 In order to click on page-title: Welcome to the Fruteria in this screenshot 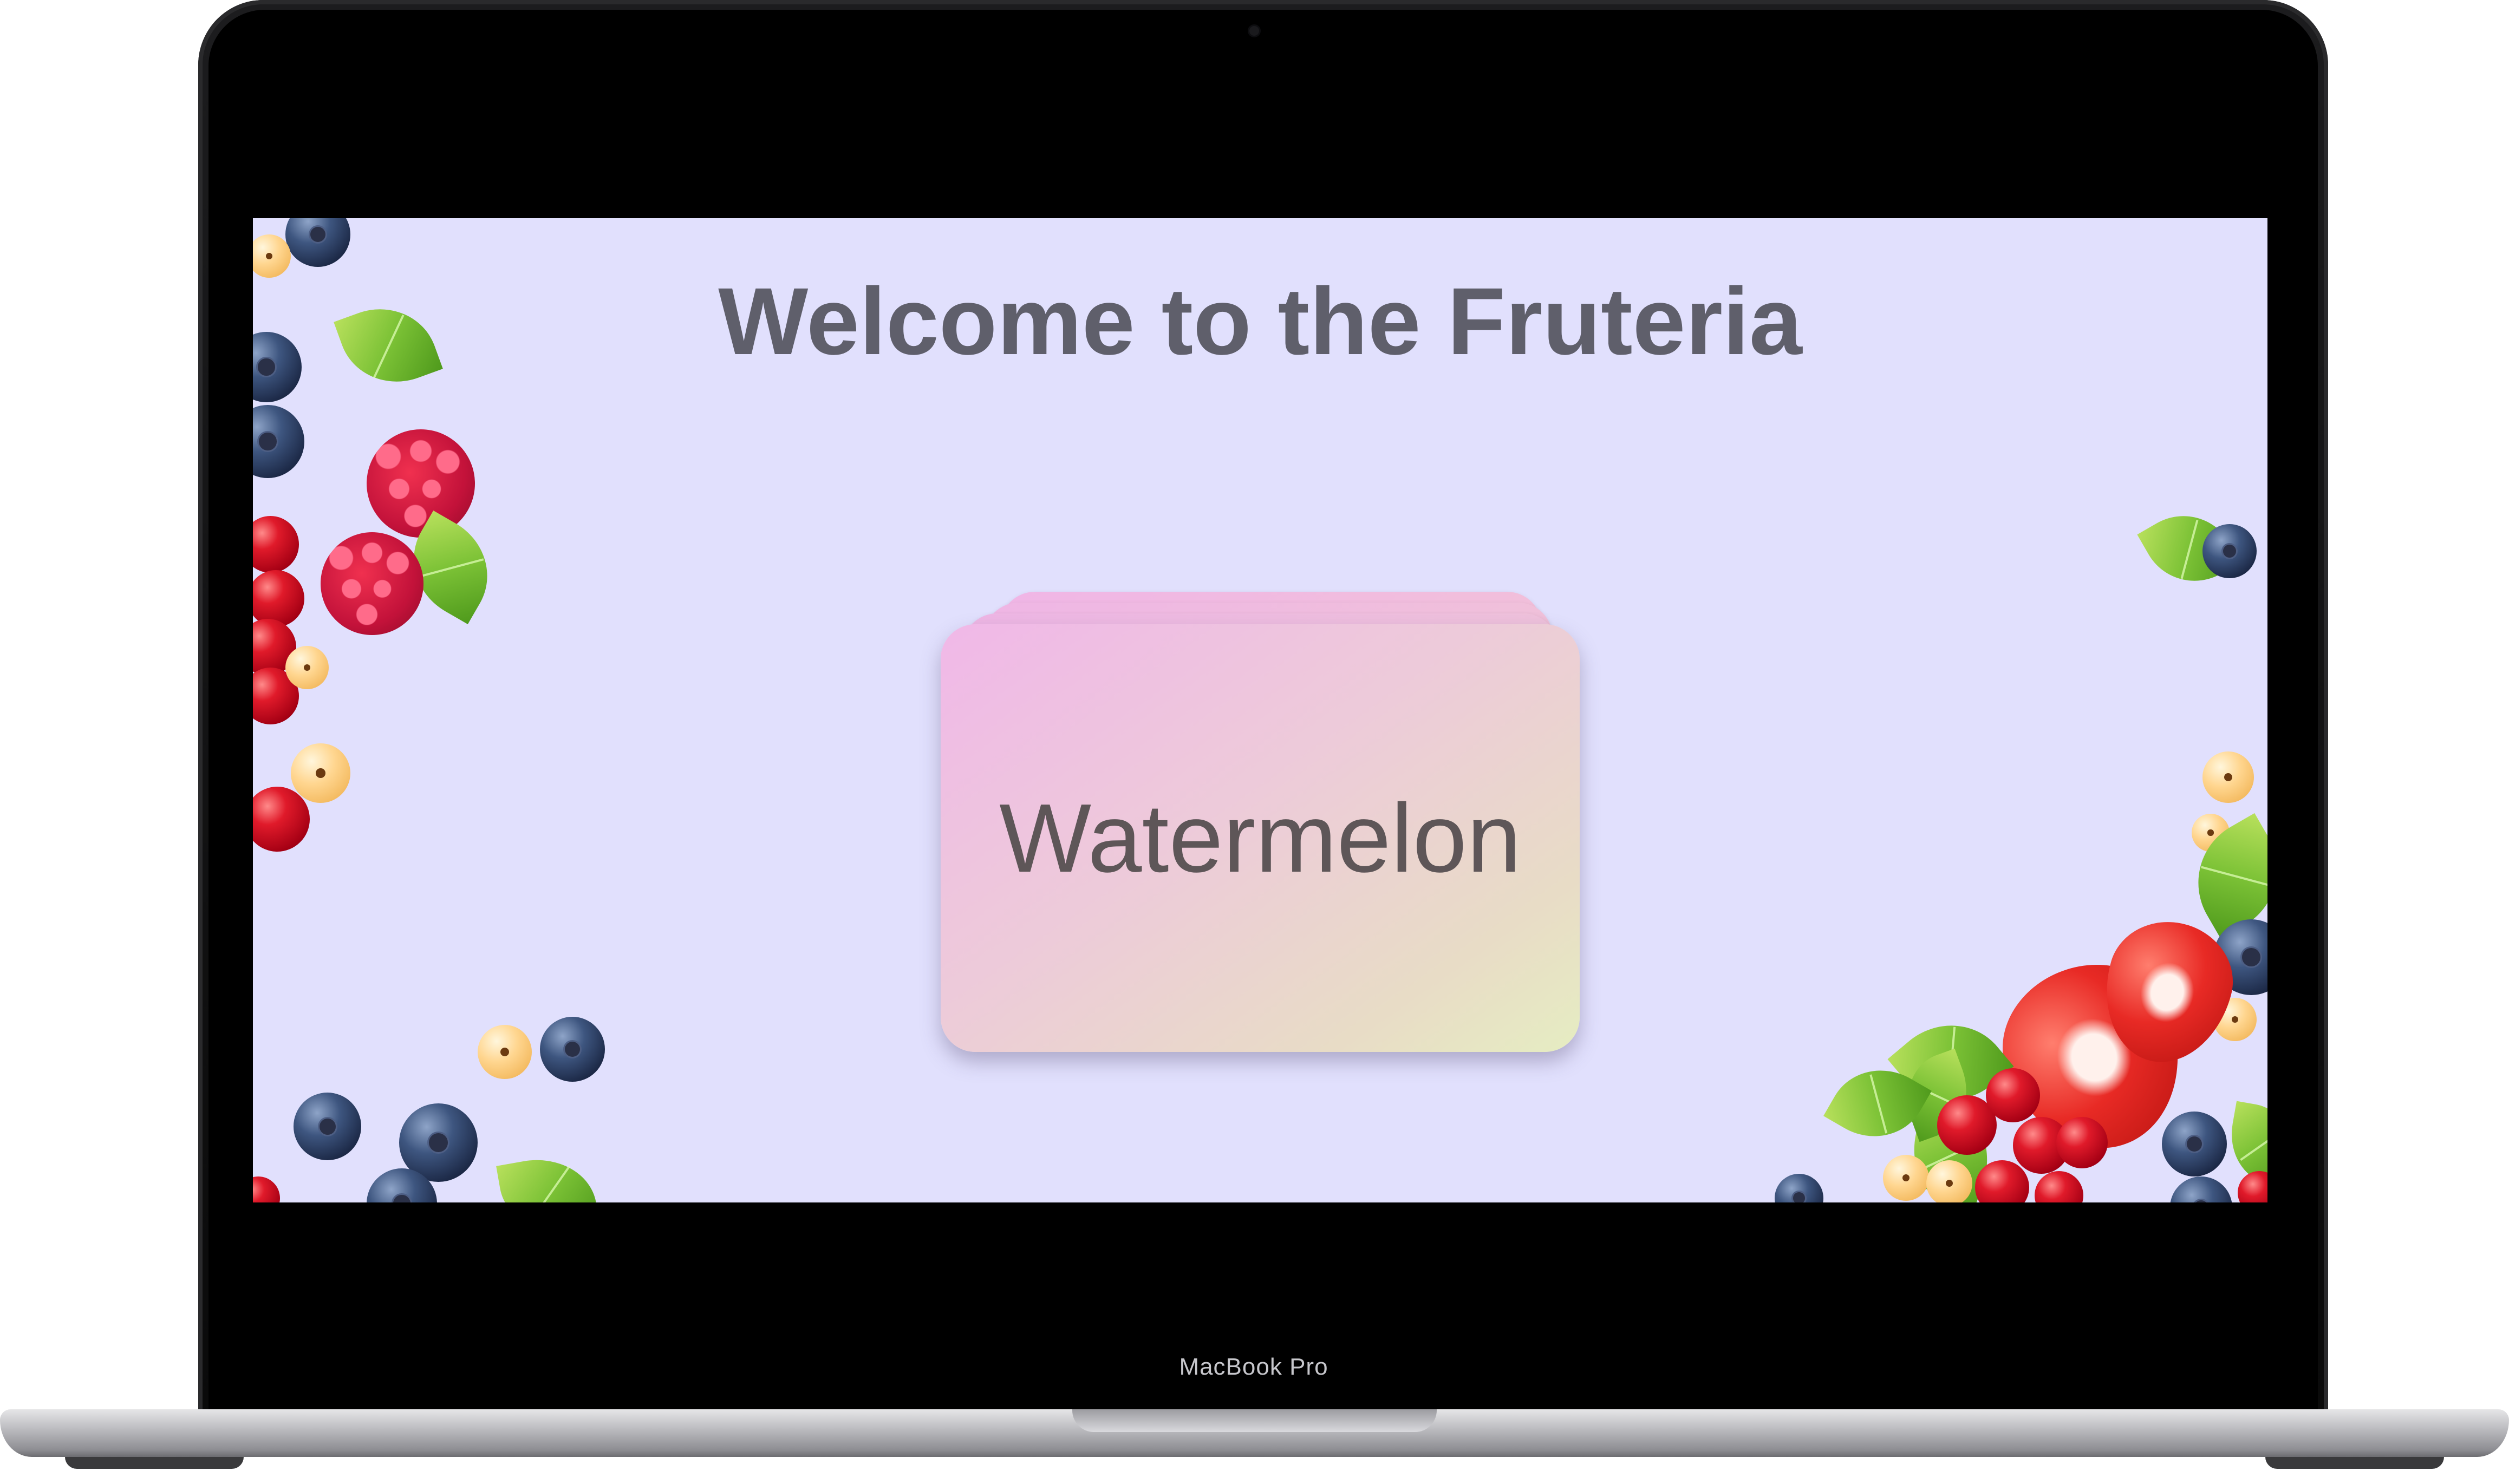, I will do `click(1260, 322)`.